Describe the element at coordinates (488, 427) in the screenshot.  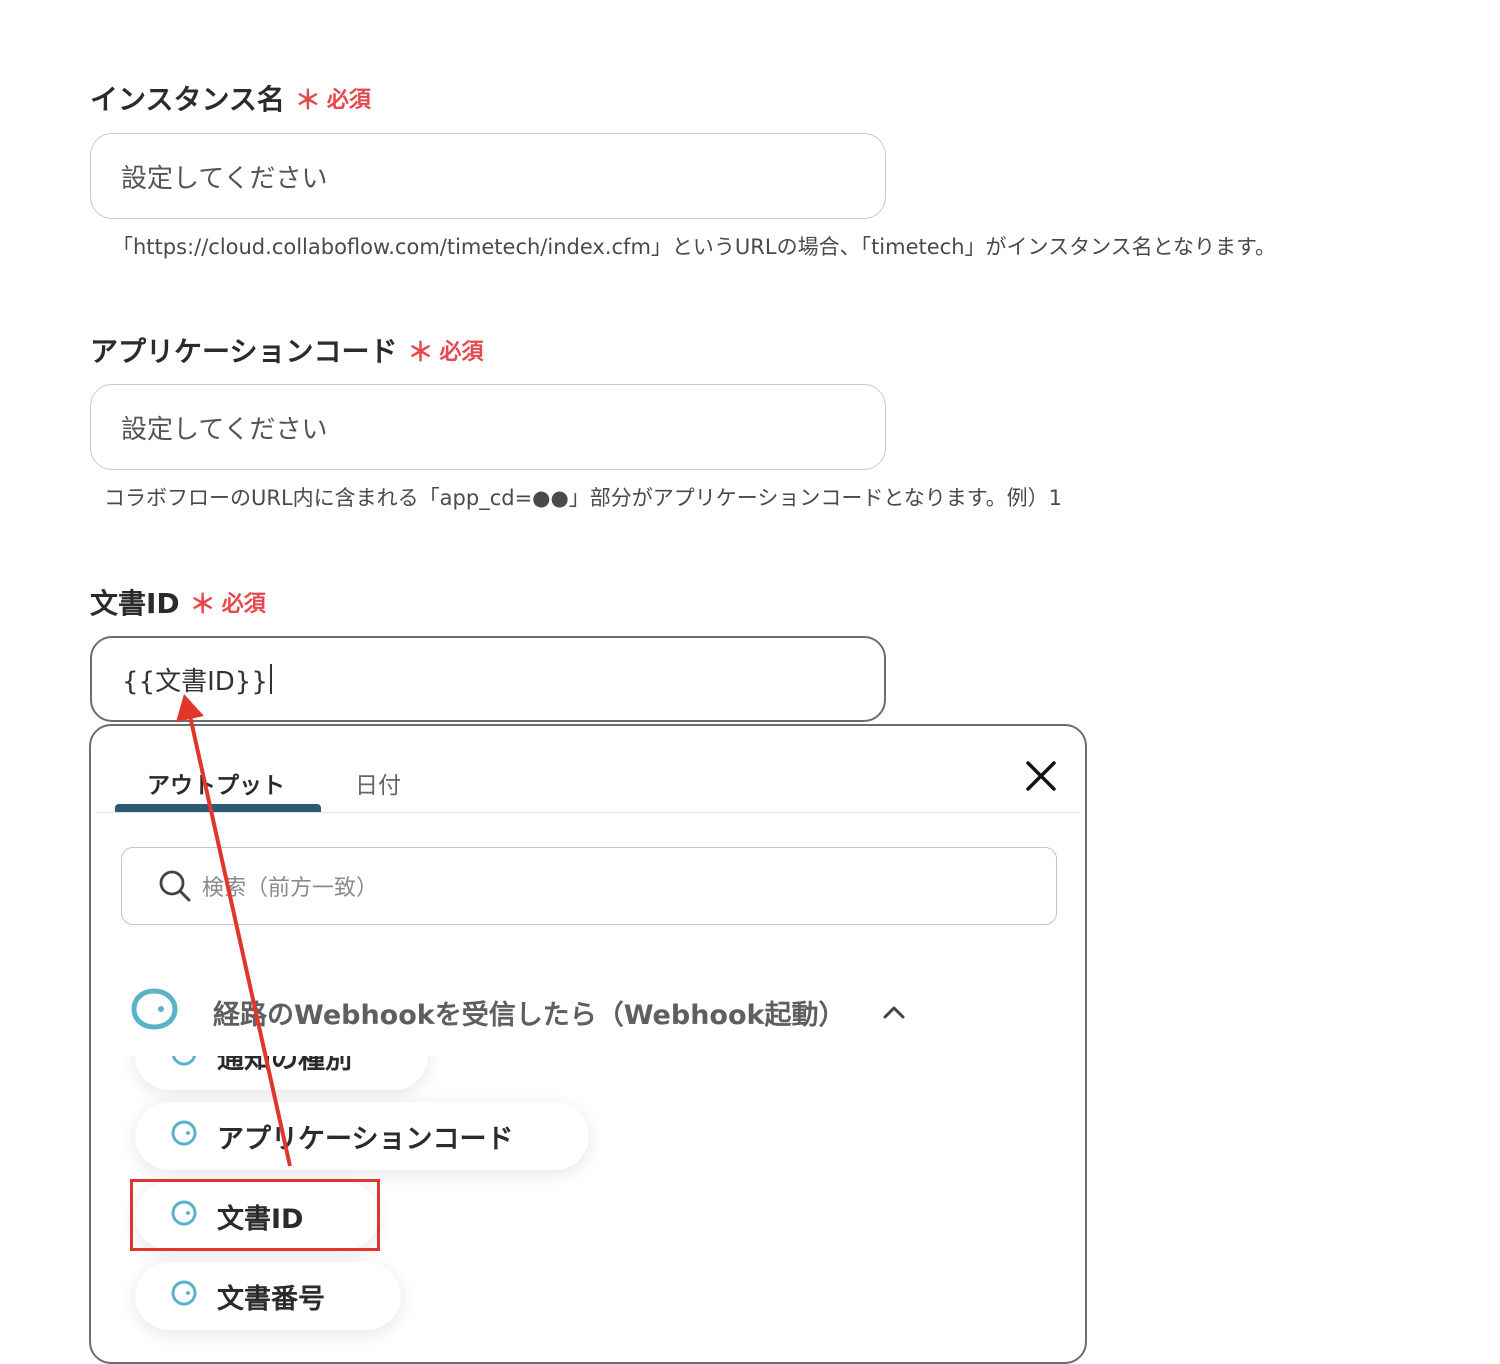
I see `application-code-input: 設定してください` at that location.